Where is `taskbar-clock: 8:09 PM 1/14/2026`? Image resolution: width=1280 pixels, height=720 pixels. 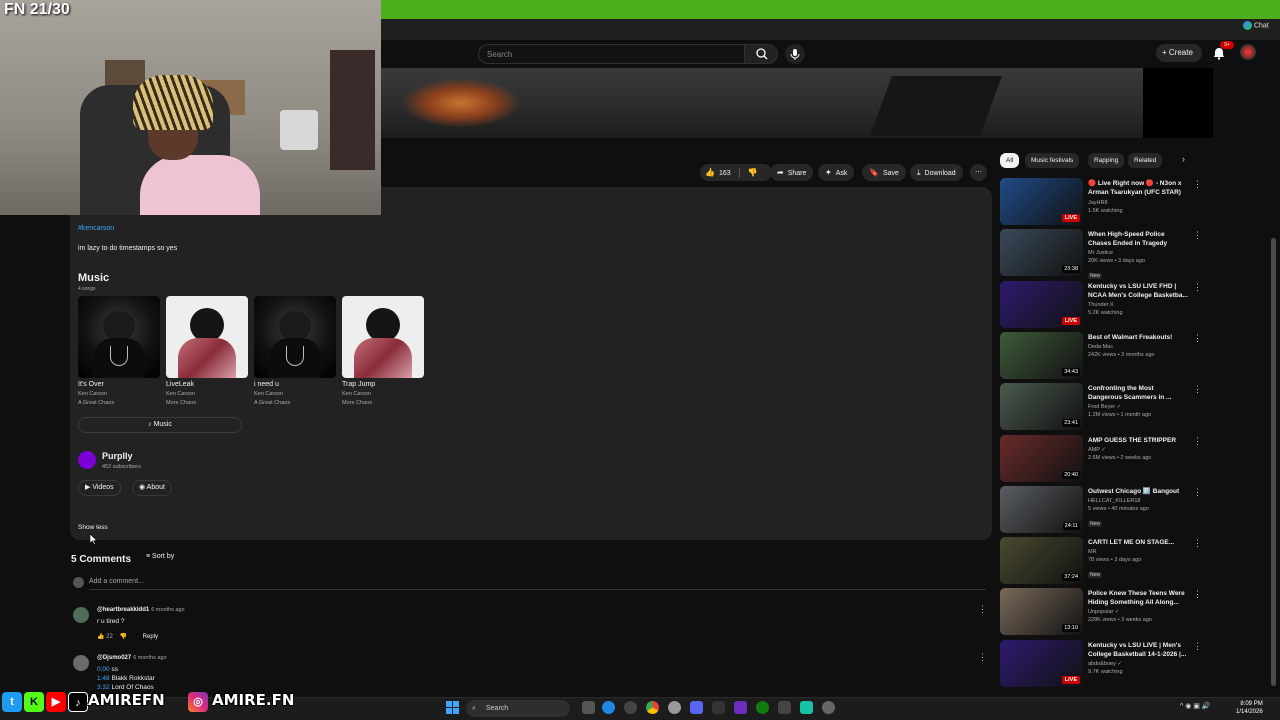
taskbar-clock: 8:09 PM 1/14/2026 is located at coordinates (1249, 708).